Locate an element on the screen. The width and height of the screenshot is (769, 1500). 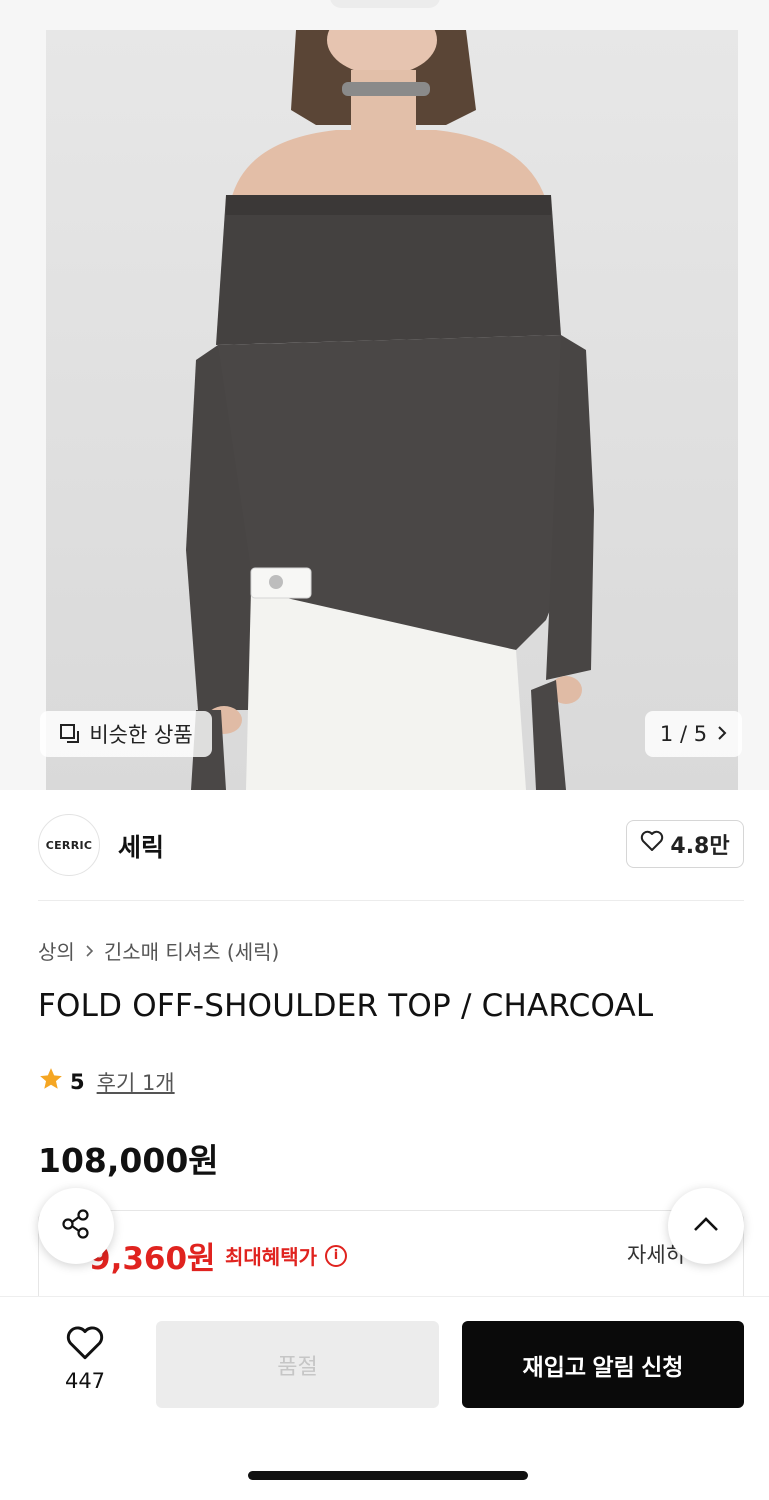
product-price: 108,000원 is located at coordinates (128, 1160).